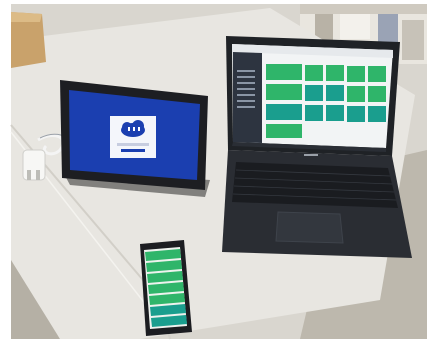 Image resolution: width=429 pixels, height=341 pixels. I want to click on usb-charger, so click(34, 165).